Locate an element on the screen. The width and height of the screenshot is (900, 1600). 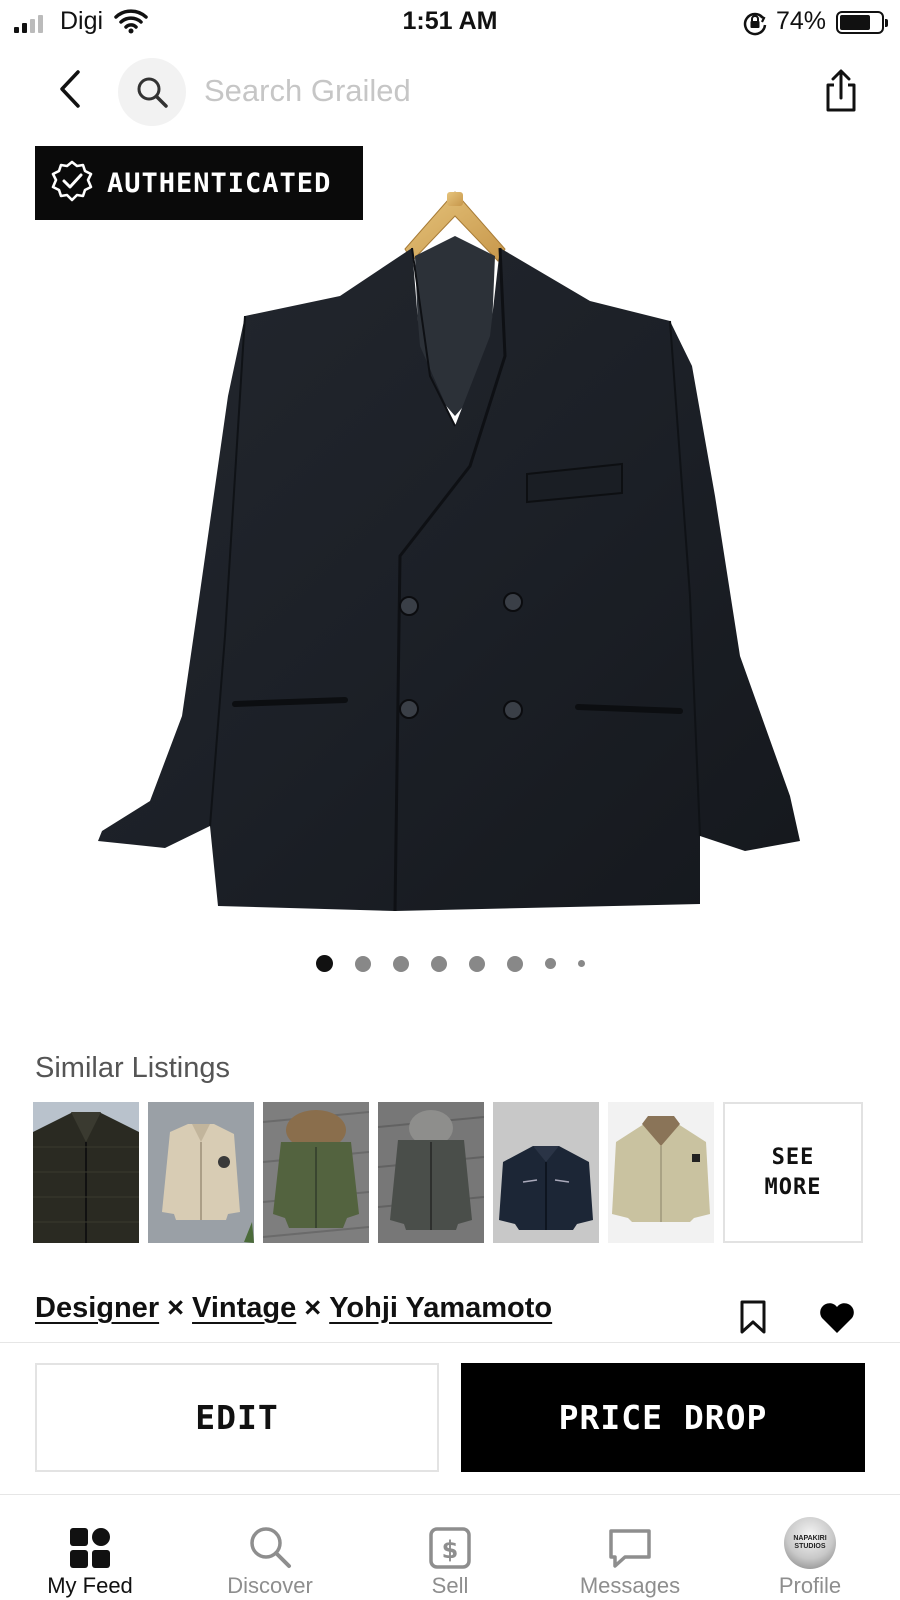
tab-messages: Messages is located at coordinates (630, 1547).